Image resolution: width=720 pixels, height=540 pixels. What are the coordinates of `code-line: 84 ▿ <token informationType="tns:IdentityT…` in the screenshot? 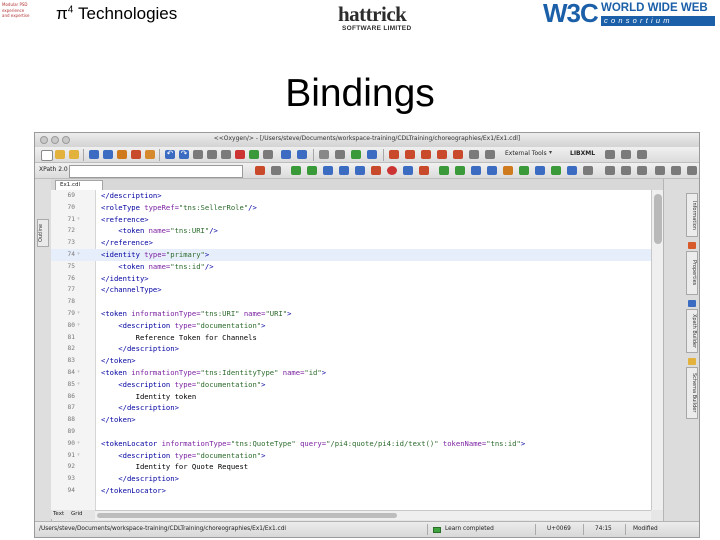 It's located at (357, 373).